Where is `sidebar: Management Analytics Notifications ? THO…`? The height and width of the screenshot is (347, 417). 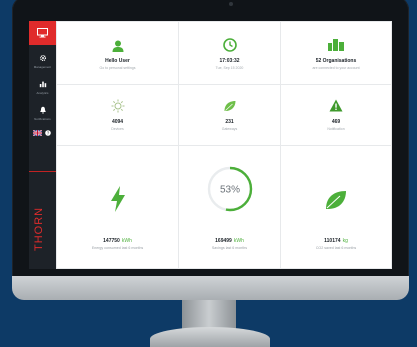 sidebar: Management Analytics Notifications ? THO… is located at coordinates (42, 145).